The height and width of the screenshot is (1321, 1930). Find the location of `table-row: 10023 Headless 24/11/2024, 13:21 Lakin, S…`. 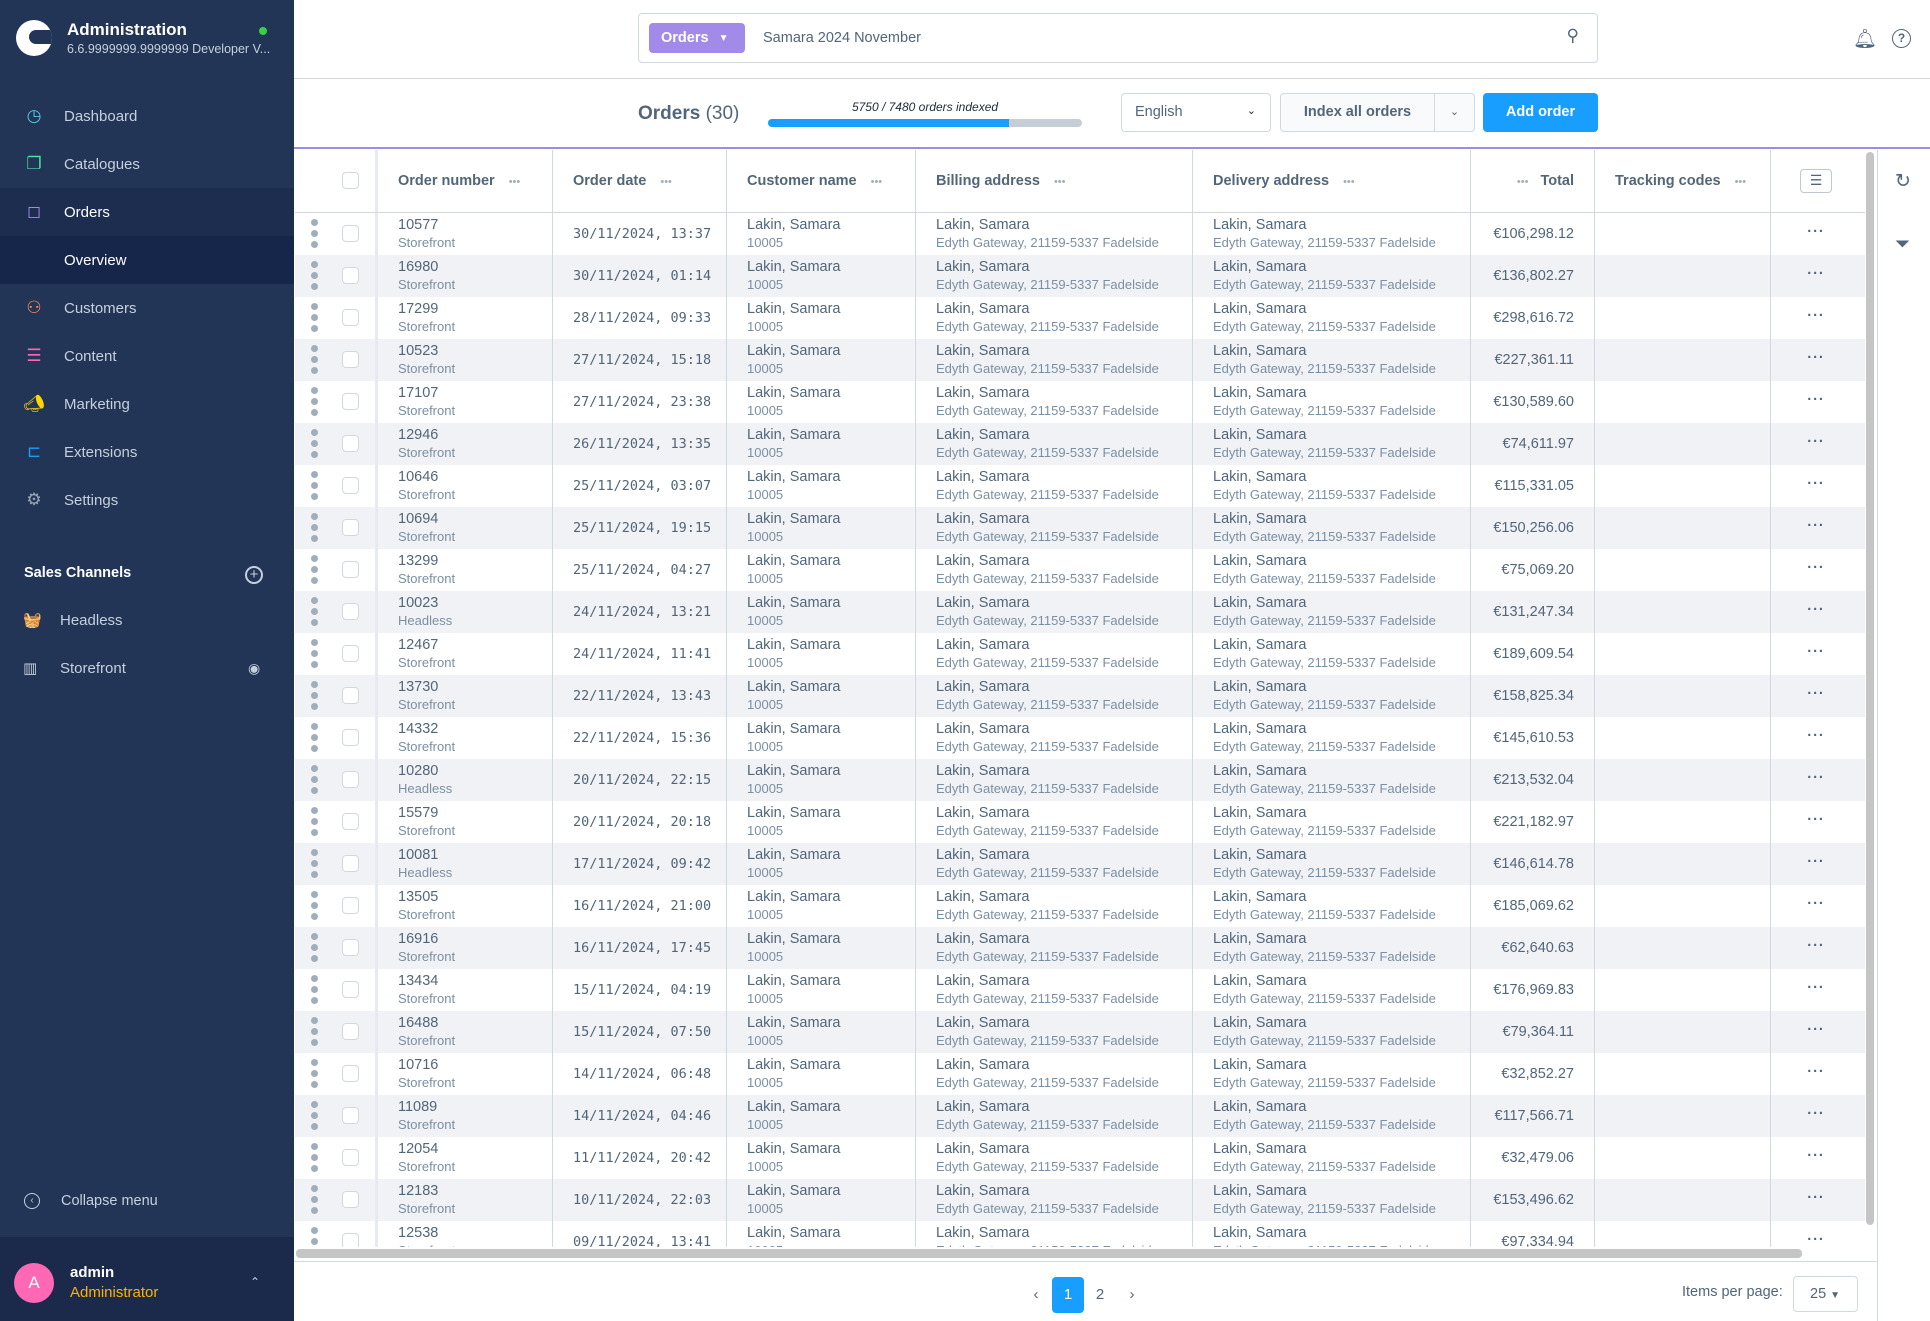

table-row: 10023 Headless 24/11/2024, 13:21 Lakin, S… is located at coordinates (1080, 612).